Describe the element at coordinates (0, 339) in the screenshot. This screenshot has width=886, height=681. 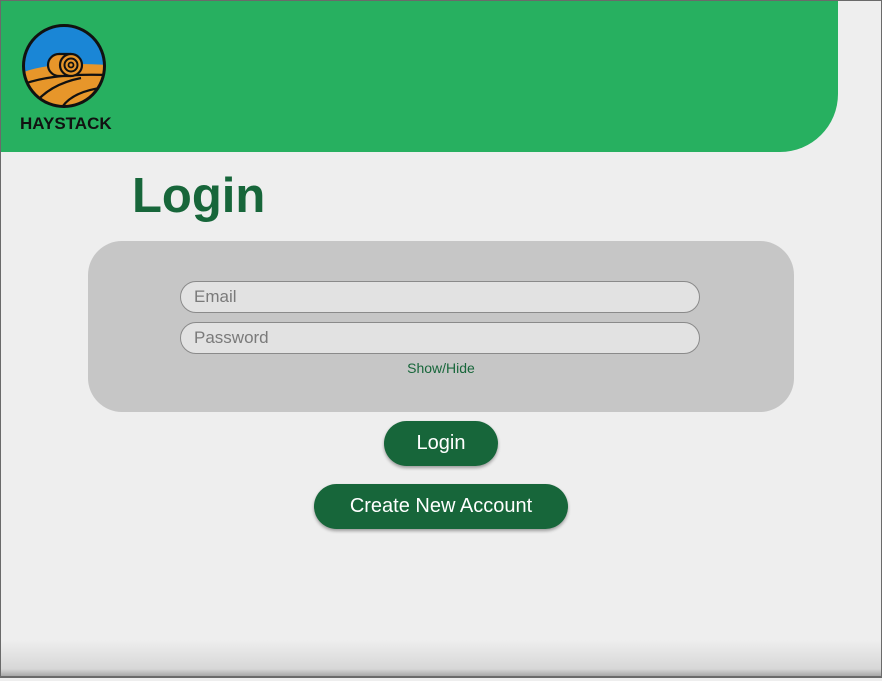
I see `window-border-left` at that location.